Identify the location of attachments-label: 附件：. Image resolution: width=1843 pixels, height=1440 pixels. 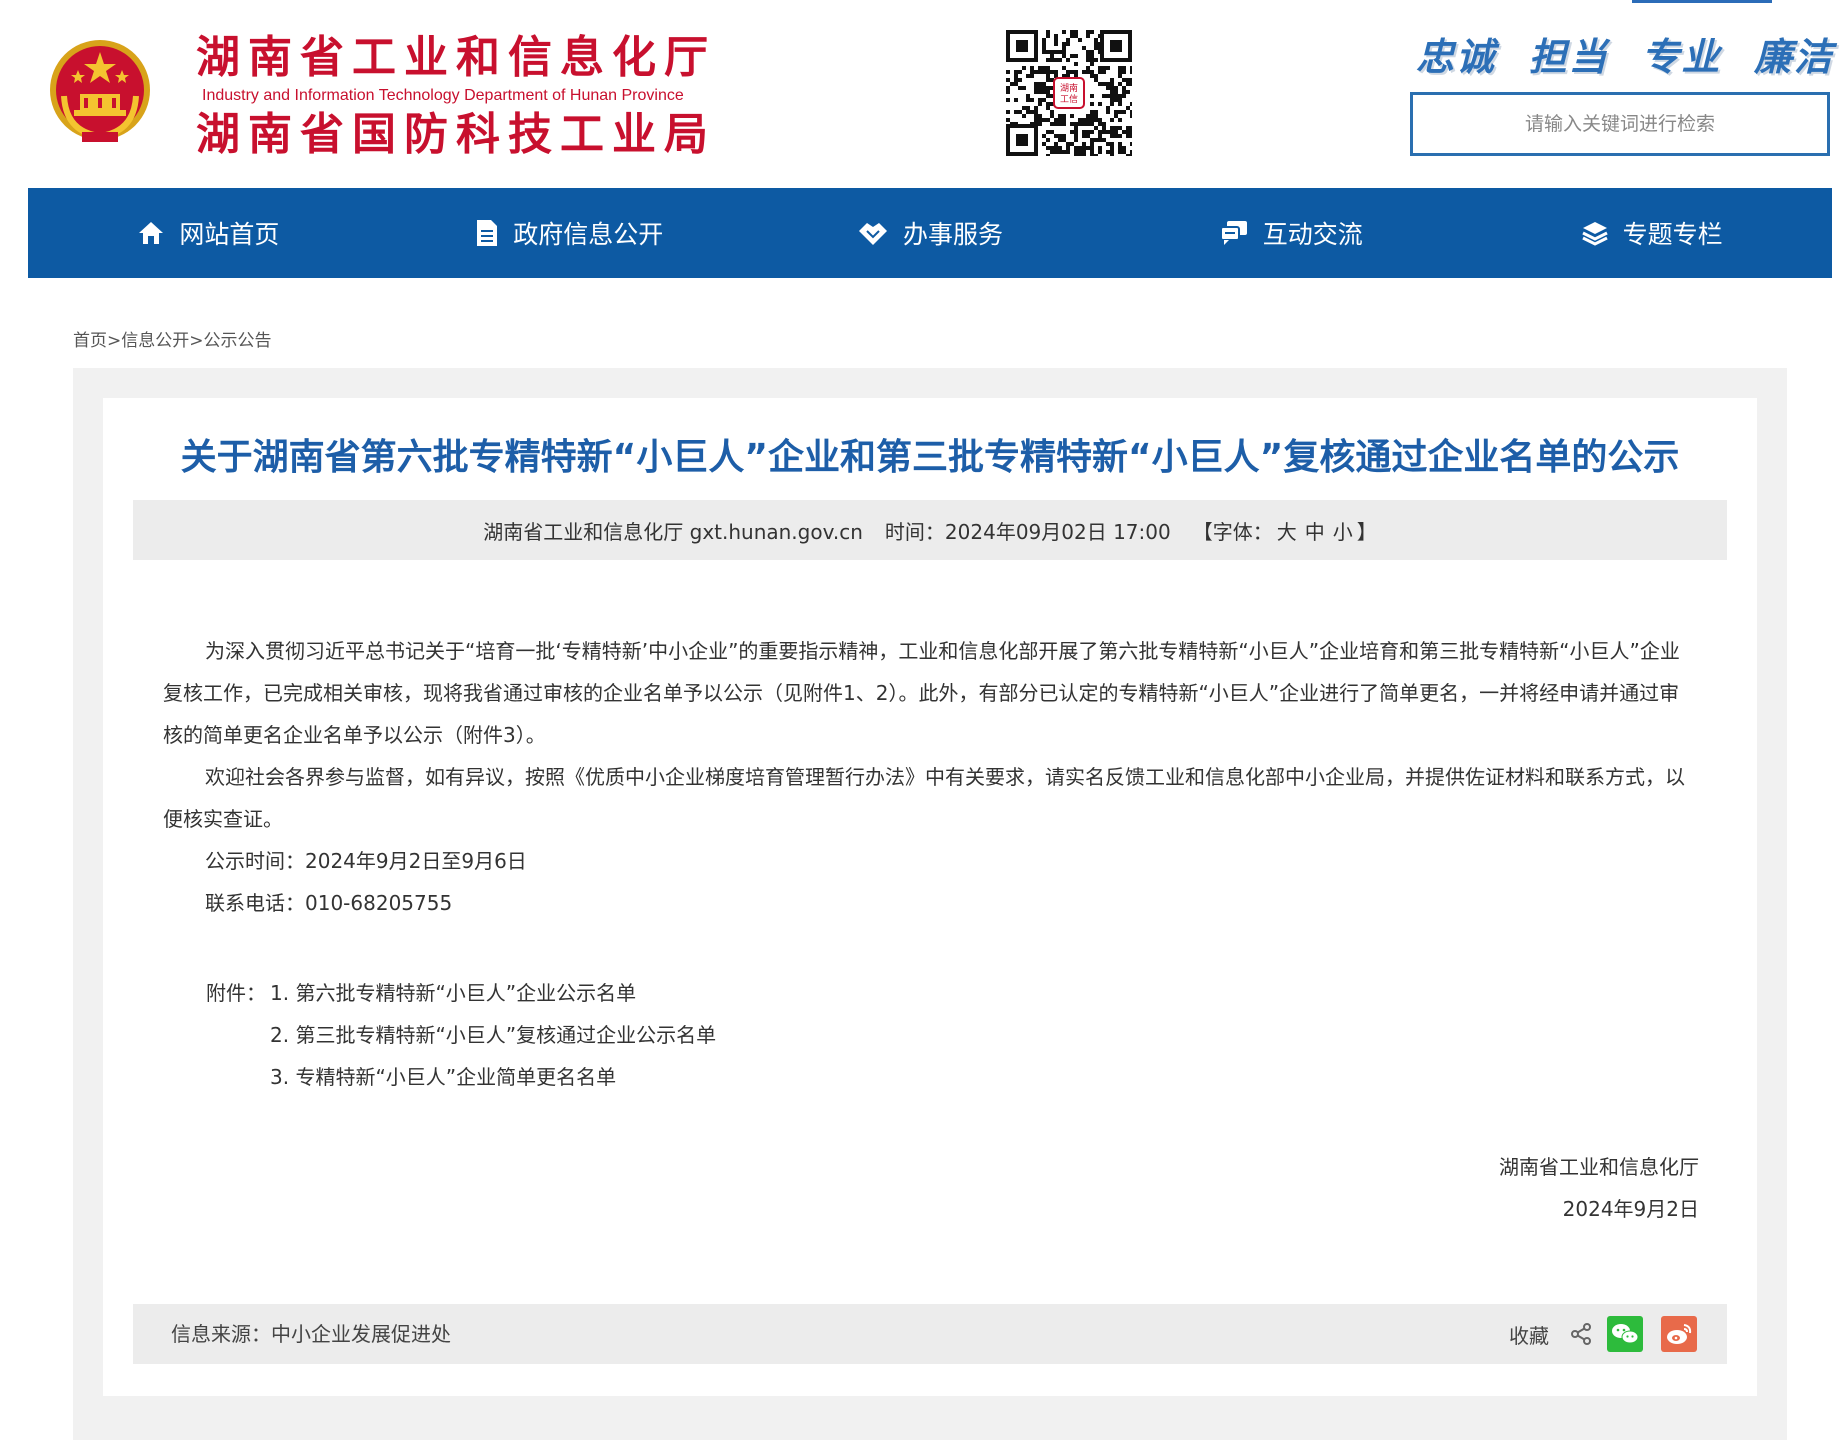
(236, 993).